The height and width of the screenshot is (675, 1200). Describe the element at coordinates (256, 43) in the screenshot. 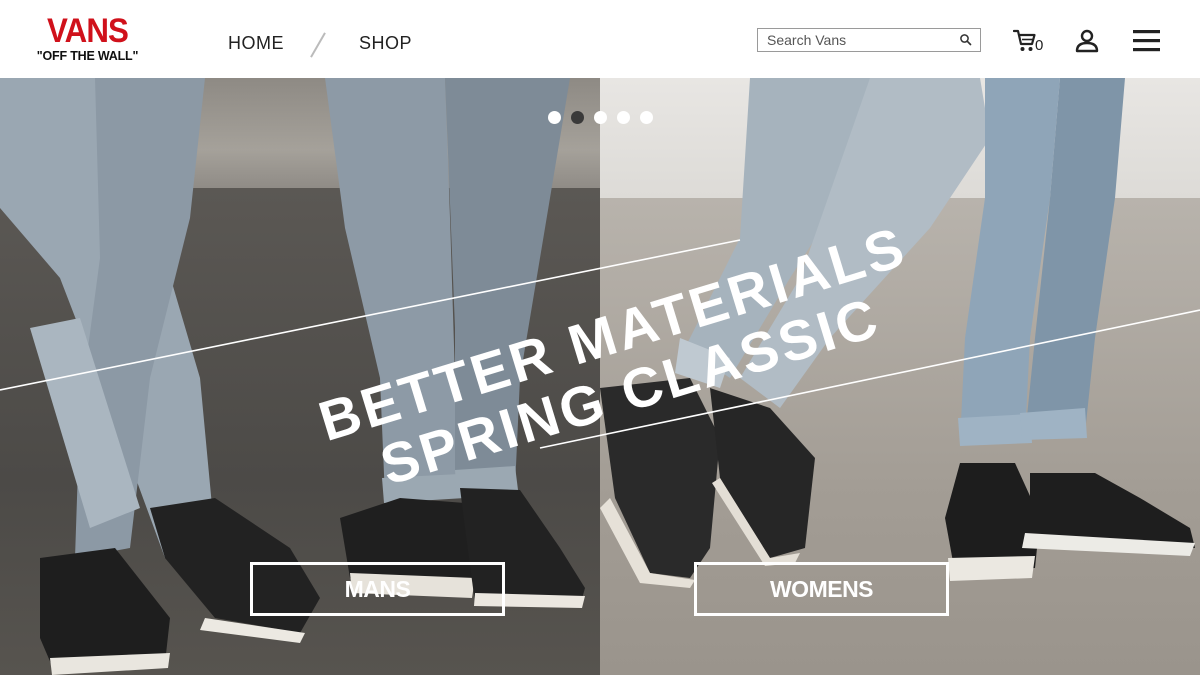

I see `nav-home-link: HOME` at that location.